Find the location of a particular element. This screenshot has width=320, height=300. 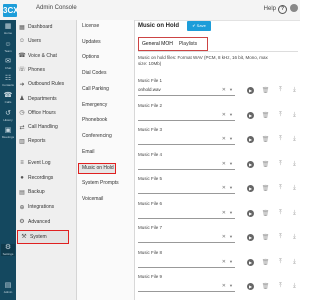

left-menu-item: ☏ Phones is located at coordinates (46, 70).